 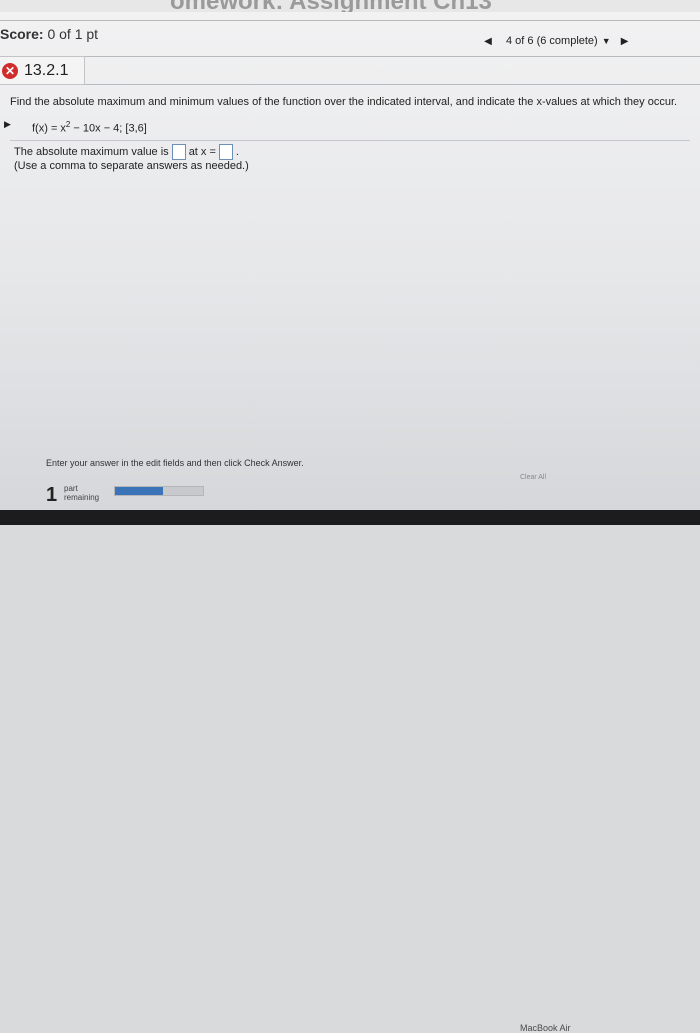 I want to click on prev-question-icon: ◀, so click(x=488, y=41).